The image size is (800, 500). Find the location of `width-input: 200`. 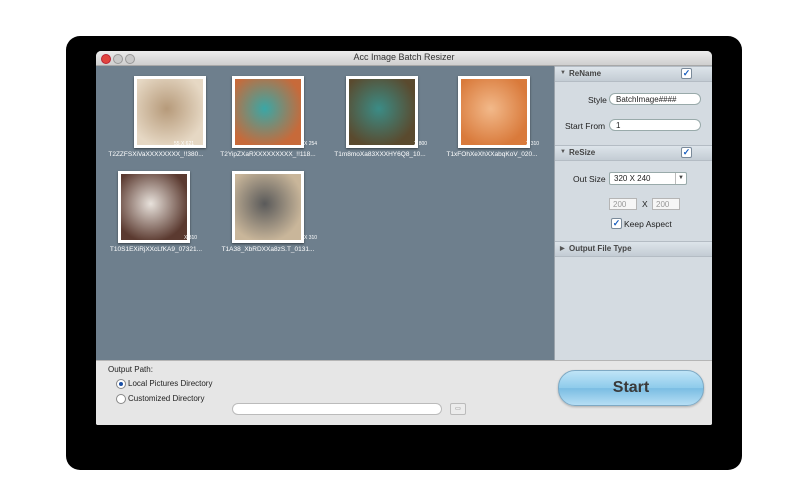

width-input: 200 is located at coordinates (623, 204).